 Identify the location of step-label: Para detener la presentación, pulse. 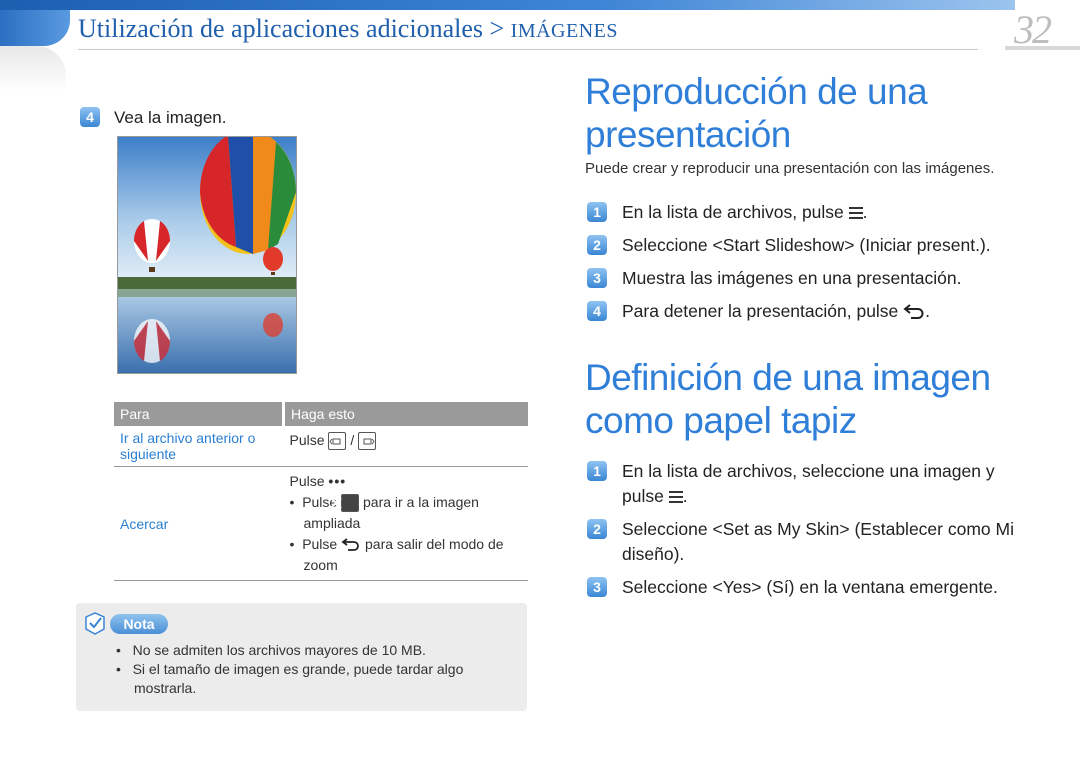
(760, 311).